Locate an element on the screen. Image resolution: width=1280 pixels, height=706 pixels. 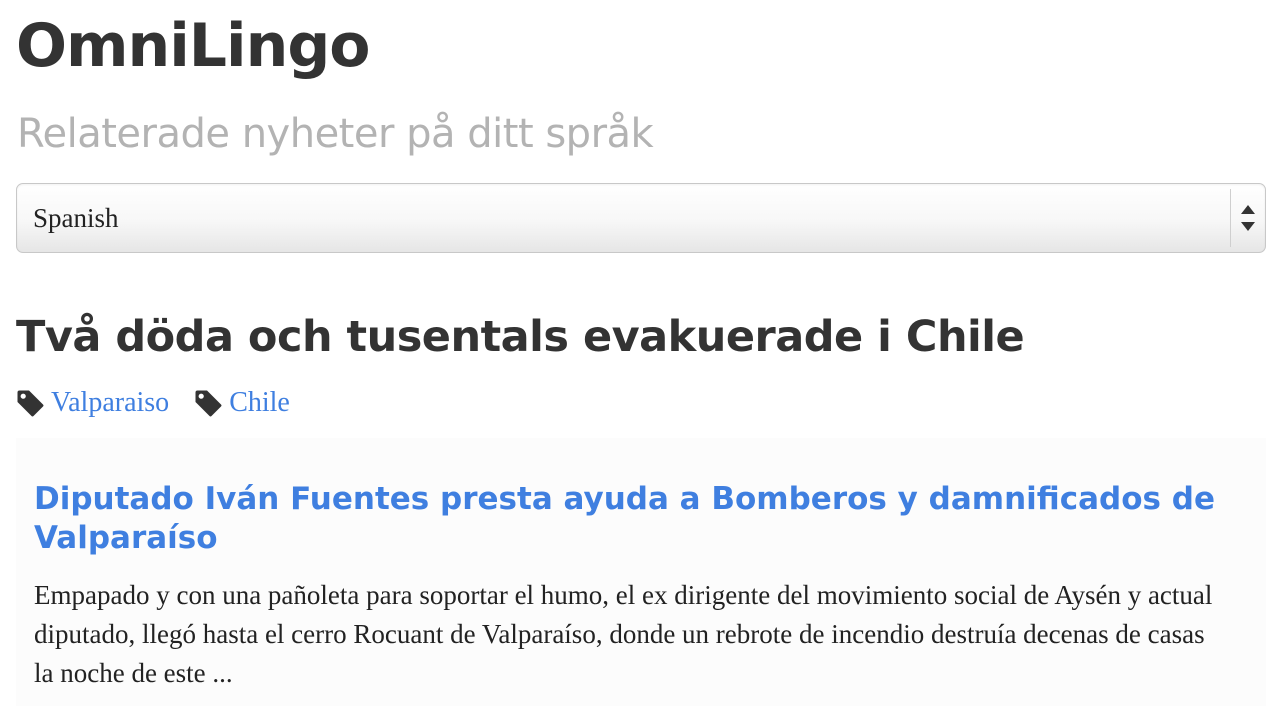
tag-link-valparaiso: Valparaiso is located at coordinates (92, 403).